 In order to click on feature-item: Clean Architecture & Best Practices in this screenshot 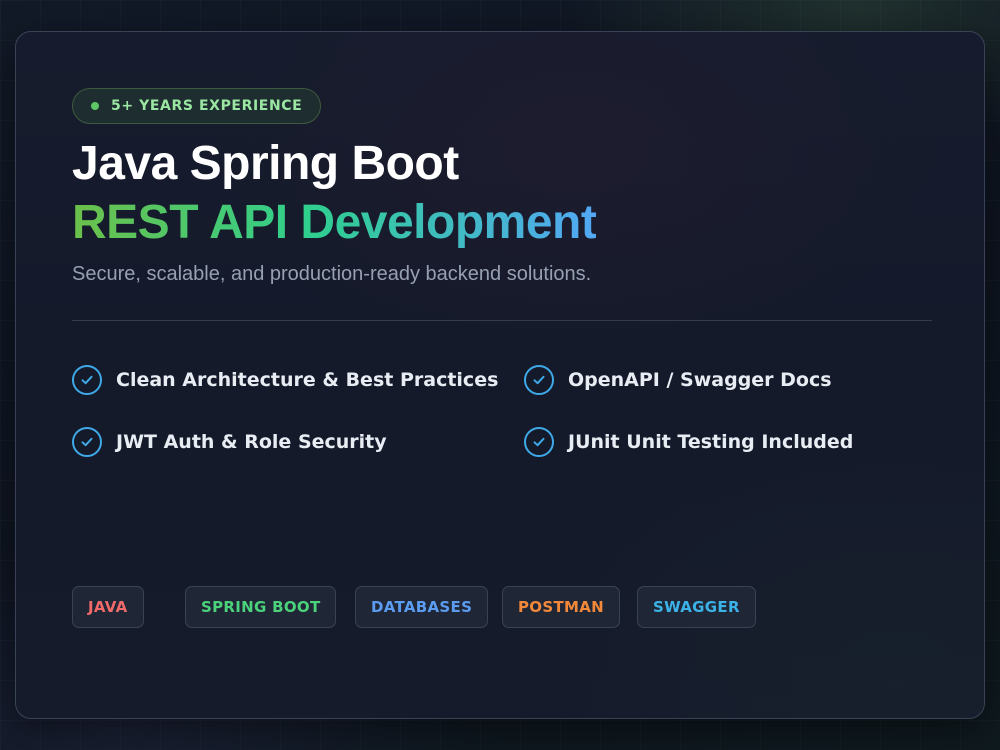, I will do `click(285, 380)`.